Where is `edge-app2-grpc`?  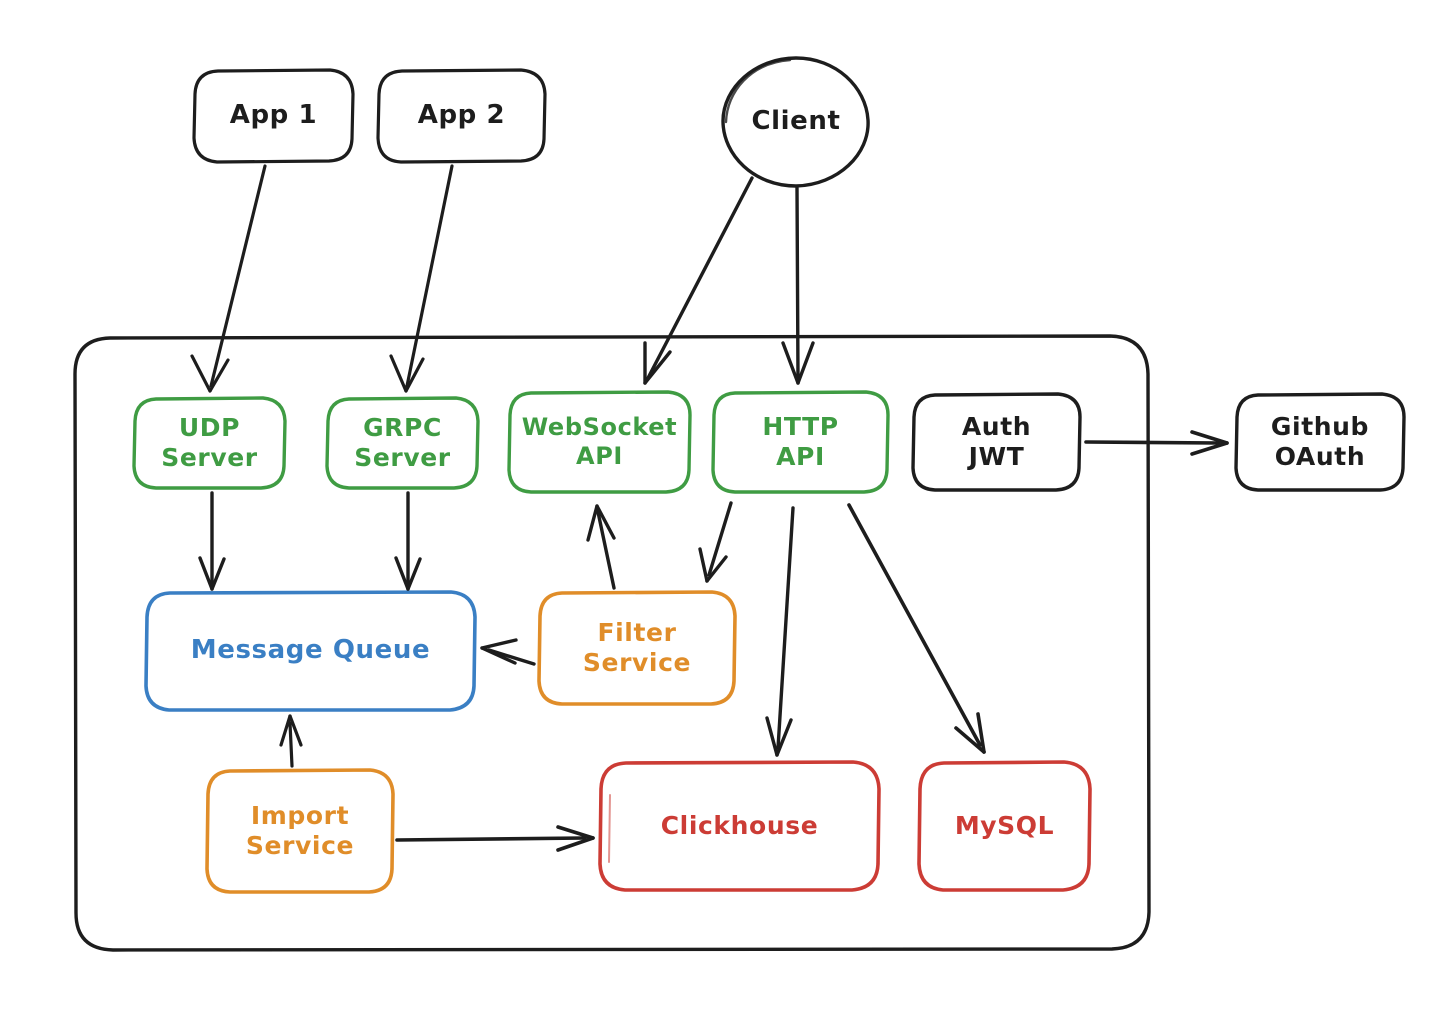 edge-app2-grpc is located at coordinates (421, 278).